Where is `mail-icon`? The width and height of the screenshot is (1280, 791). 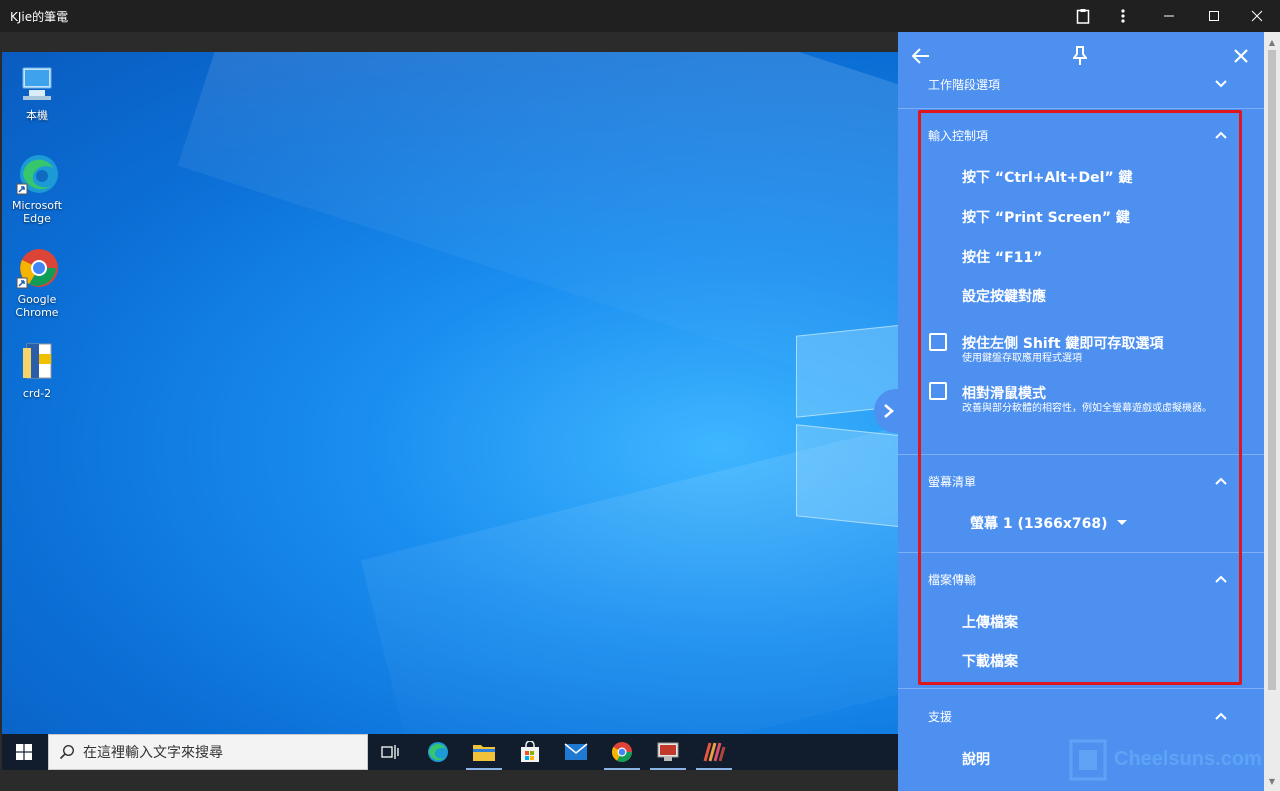
mail-icon is located at coordinates (576, 752).